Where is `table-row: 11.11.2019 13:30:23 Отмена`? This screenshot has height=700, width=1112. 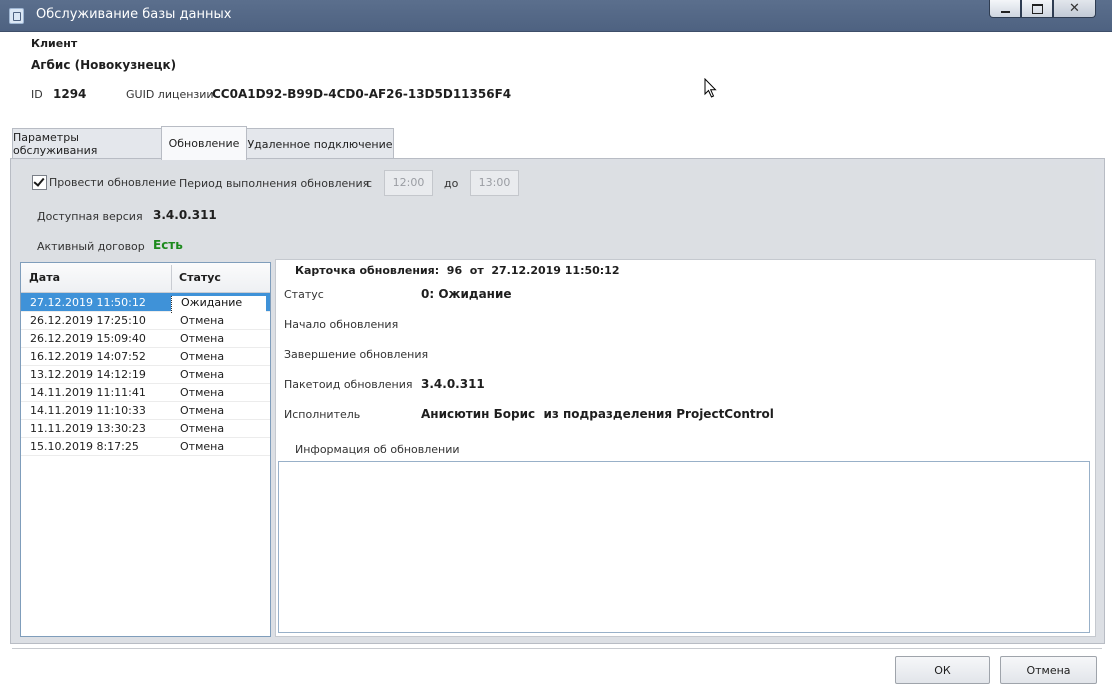 table-row: 11.11.2019 13:30:23 Отмена is located at coordinates (145, 428).